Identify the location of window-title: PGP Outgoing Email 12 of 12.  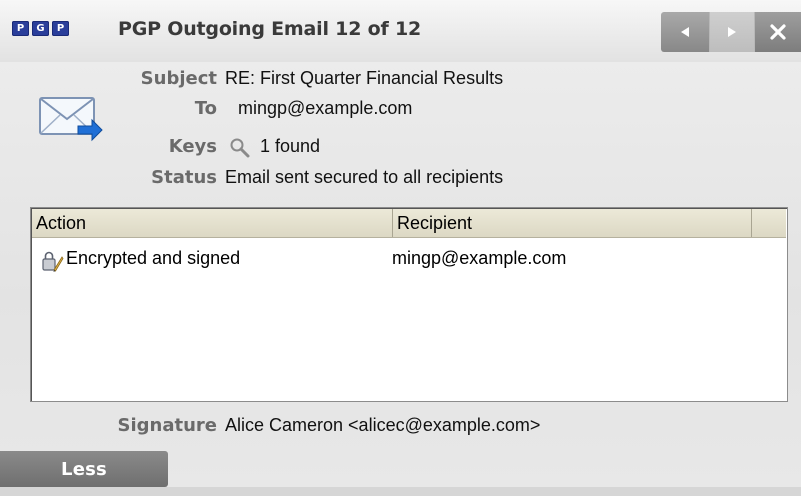
(269, 29).